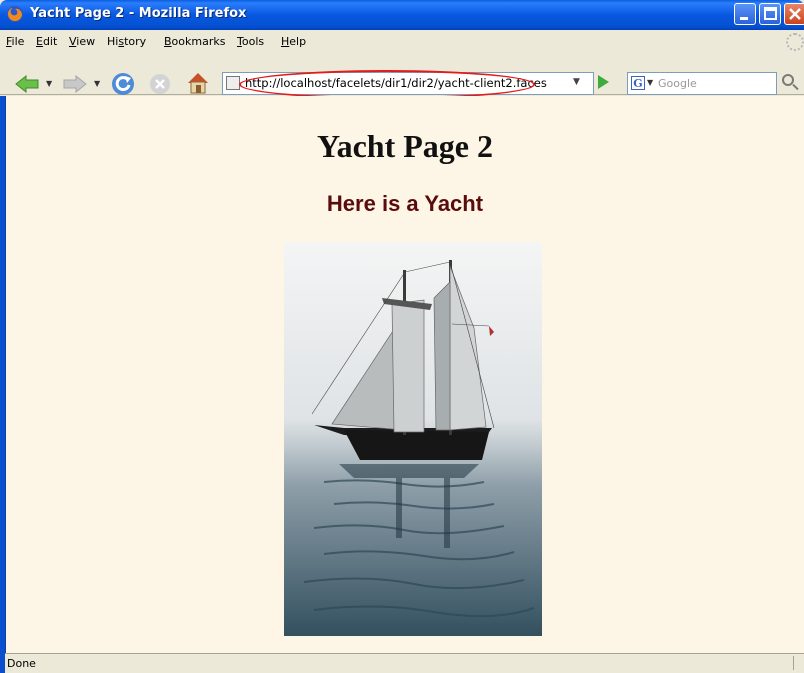 The width and height of the screenshot is (804, 673). I want to click on reload-icon, so click(123, 84).